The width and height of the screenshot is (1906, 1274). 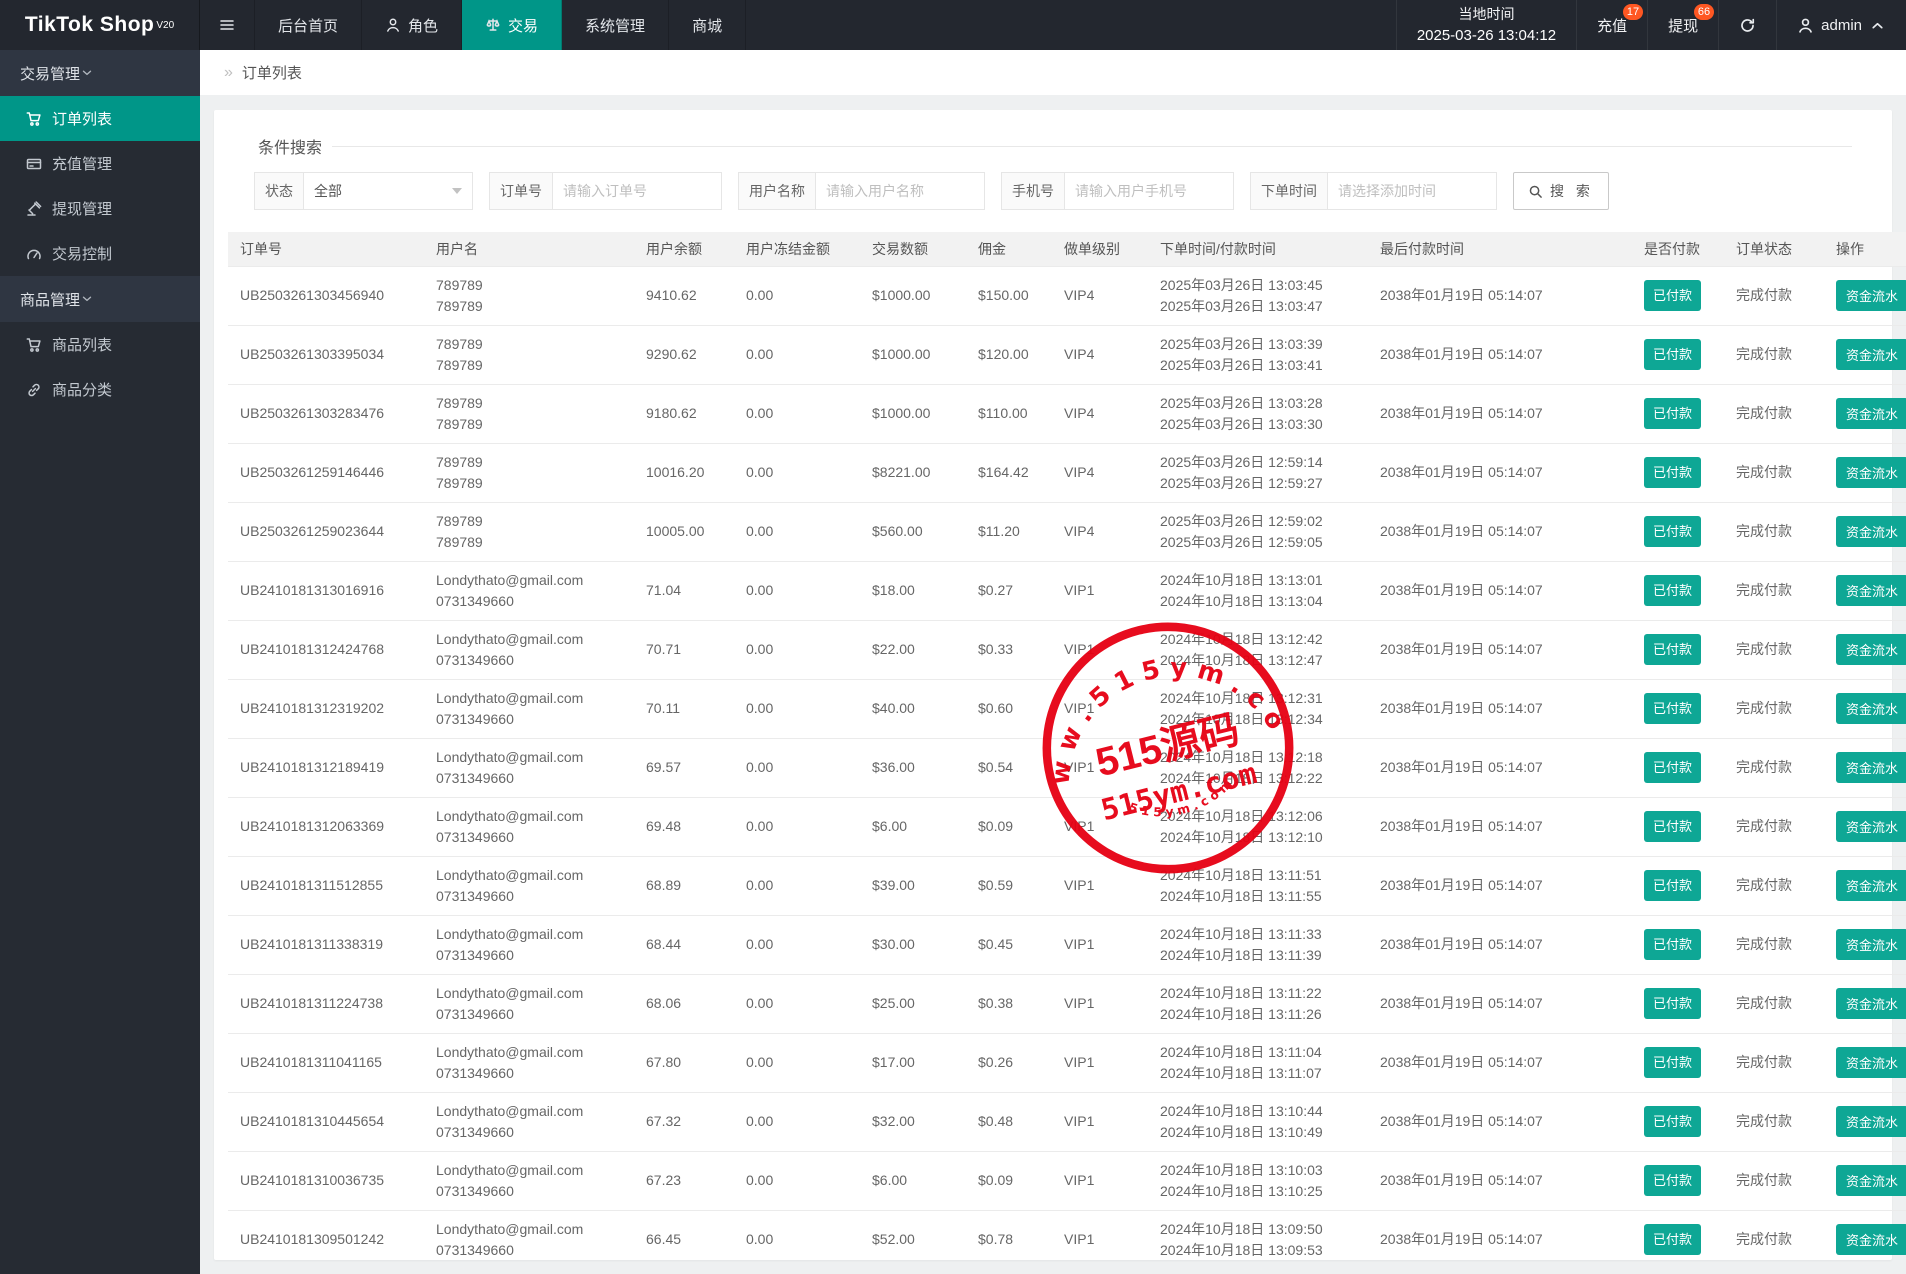 I want to click on column-header: 订单号, so click(x=326, y=249).